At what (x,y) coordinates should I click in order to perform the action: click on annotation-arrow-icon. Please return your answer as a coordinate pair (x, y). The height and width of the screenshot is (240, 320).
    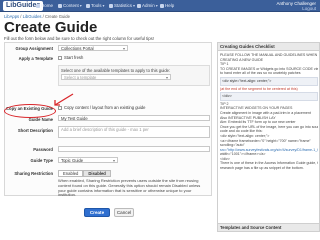
    Looking at the image, I should click on (64, 99).